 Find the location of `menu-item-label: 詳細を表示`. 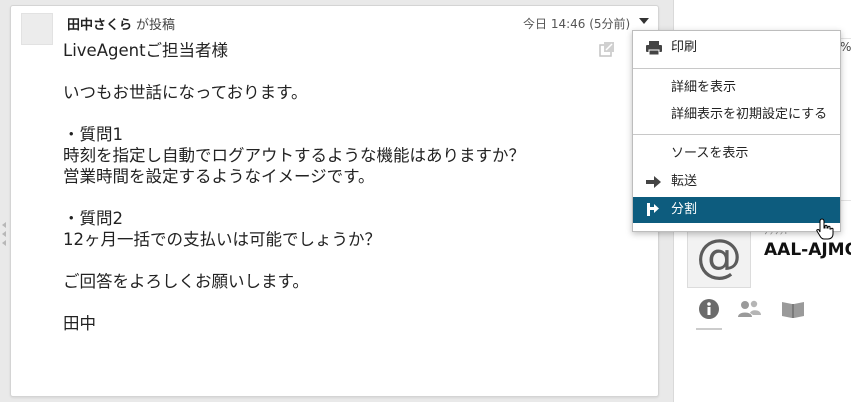

menu-item-label: 詳細を表示 is located at coordinates (704, 87).